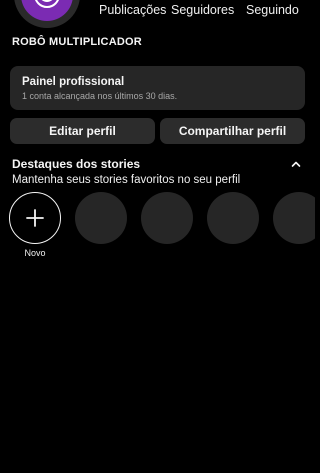 This screenshot has height=473, width=320. Describe the element at coordinates (100, 96) in the screenshot. I see `professional-dashboard-subtitle: 1 conta alcançada nos últimos 30 dias.` at that location.